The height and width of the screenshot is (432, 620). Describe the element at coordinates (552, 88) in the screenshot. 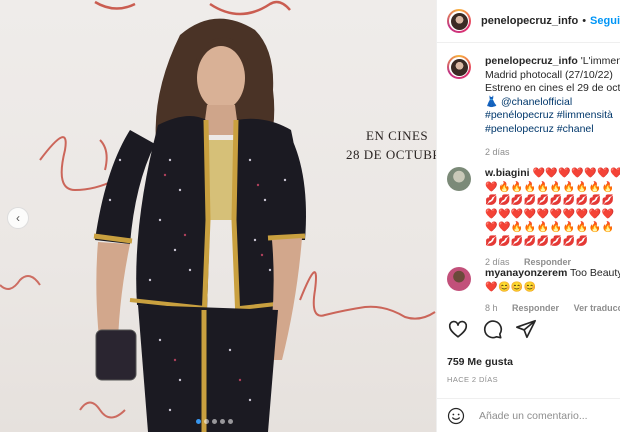

I see `caption-line: Estreno en cines el 29 de octubre` at that location.